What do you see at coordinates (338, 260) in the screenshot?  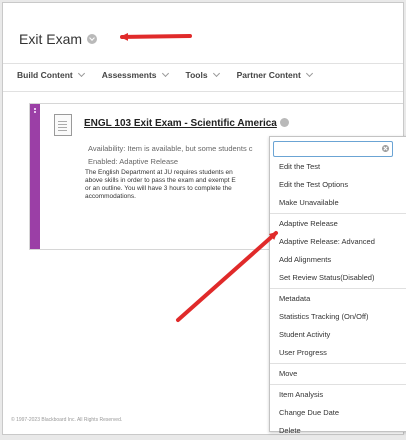 I see `menu-item-add-alignments: Add Alignments` at bounding box center [338, 260].